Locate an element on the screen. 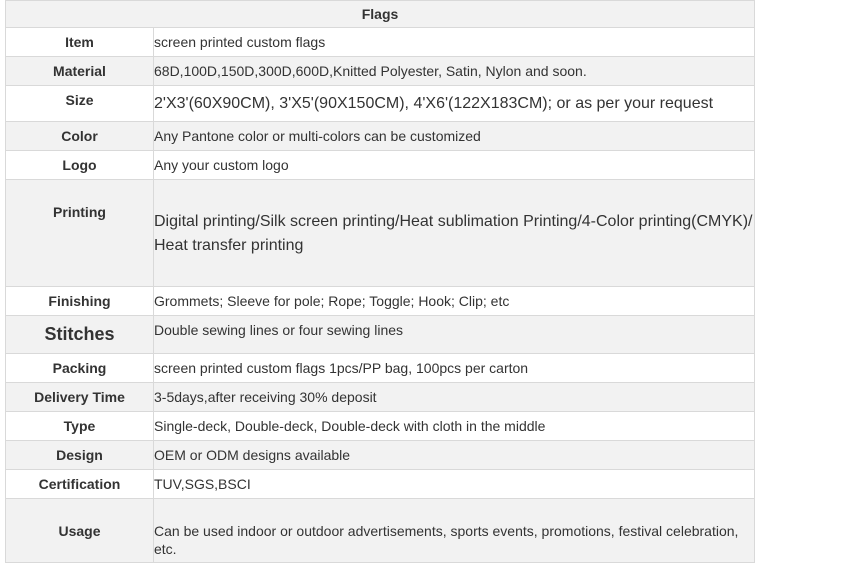  row-label-packing: Packing is located at coordinates (79, 368).